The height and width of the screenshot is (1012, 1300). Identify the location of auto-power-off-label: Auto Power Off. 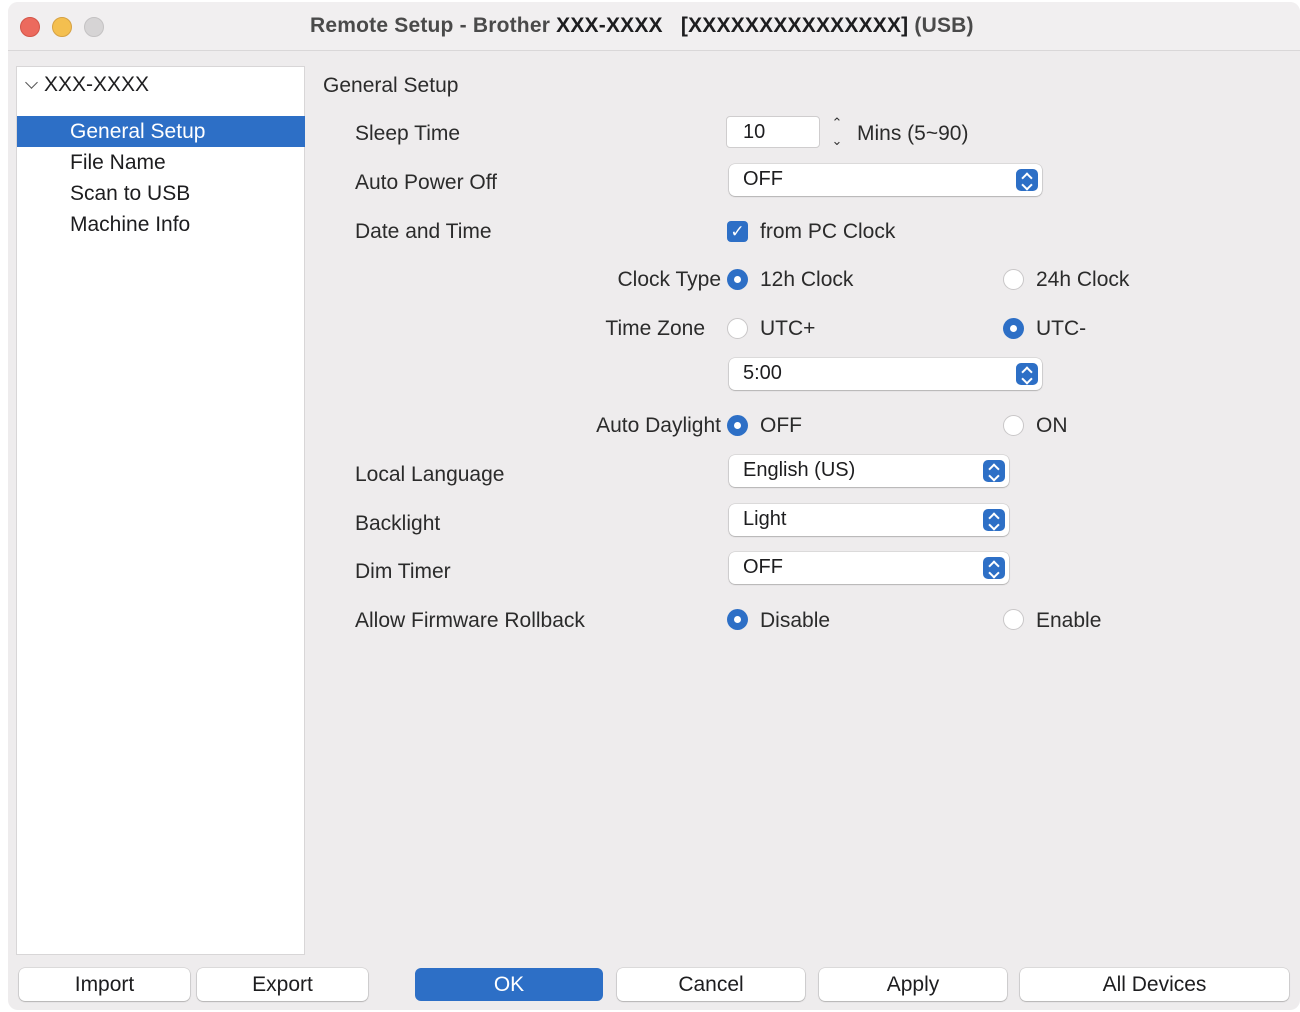
(426, 182).